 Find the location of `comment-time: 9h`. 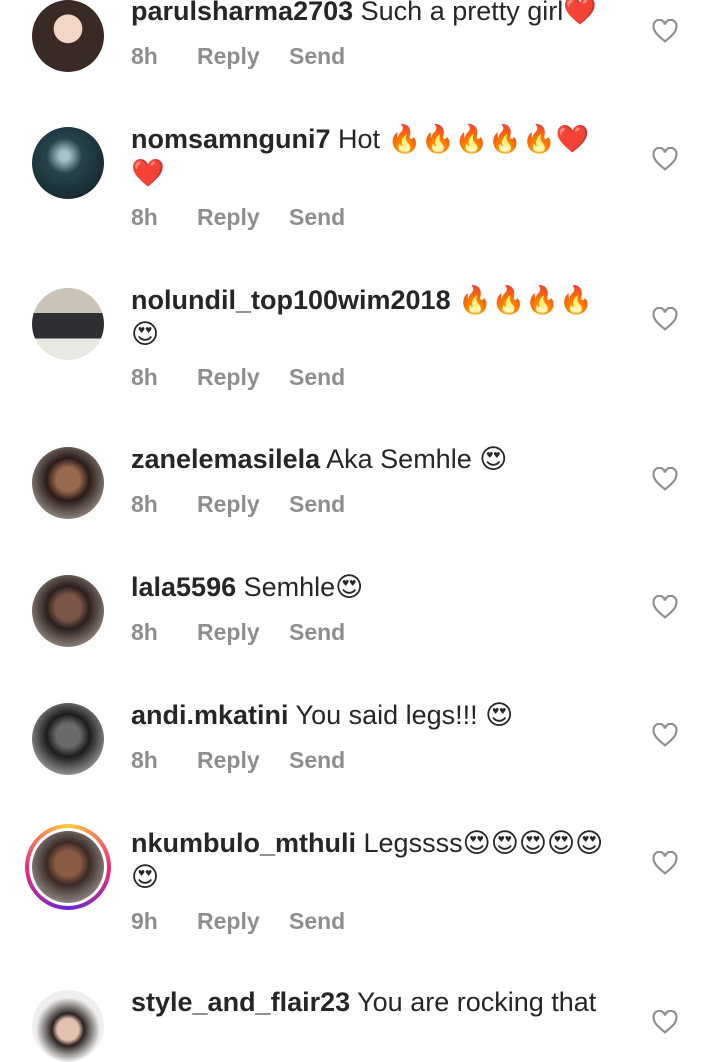

comment-time: 9h is located at coordinates (144, 921).